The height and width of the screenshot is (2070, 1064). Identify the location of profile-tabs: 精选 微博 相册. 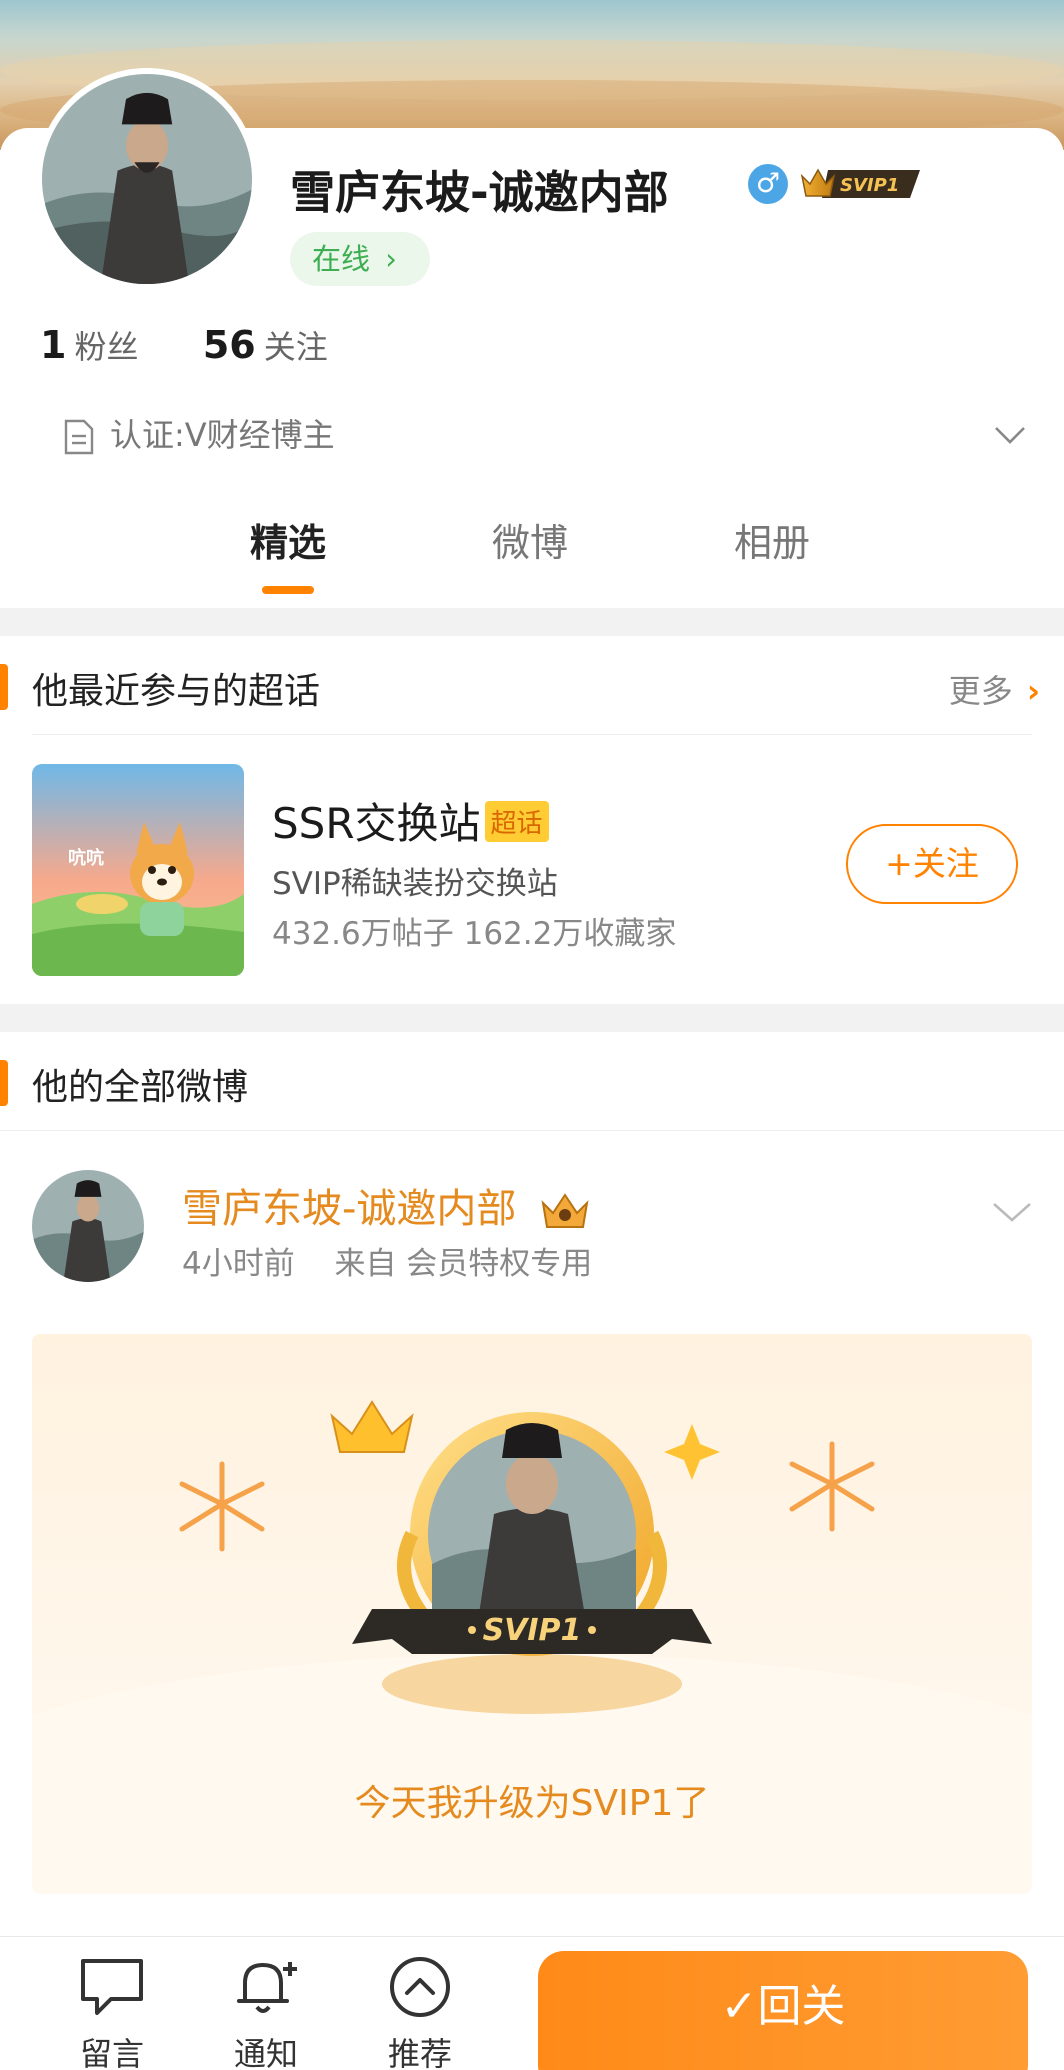
(532, 552).